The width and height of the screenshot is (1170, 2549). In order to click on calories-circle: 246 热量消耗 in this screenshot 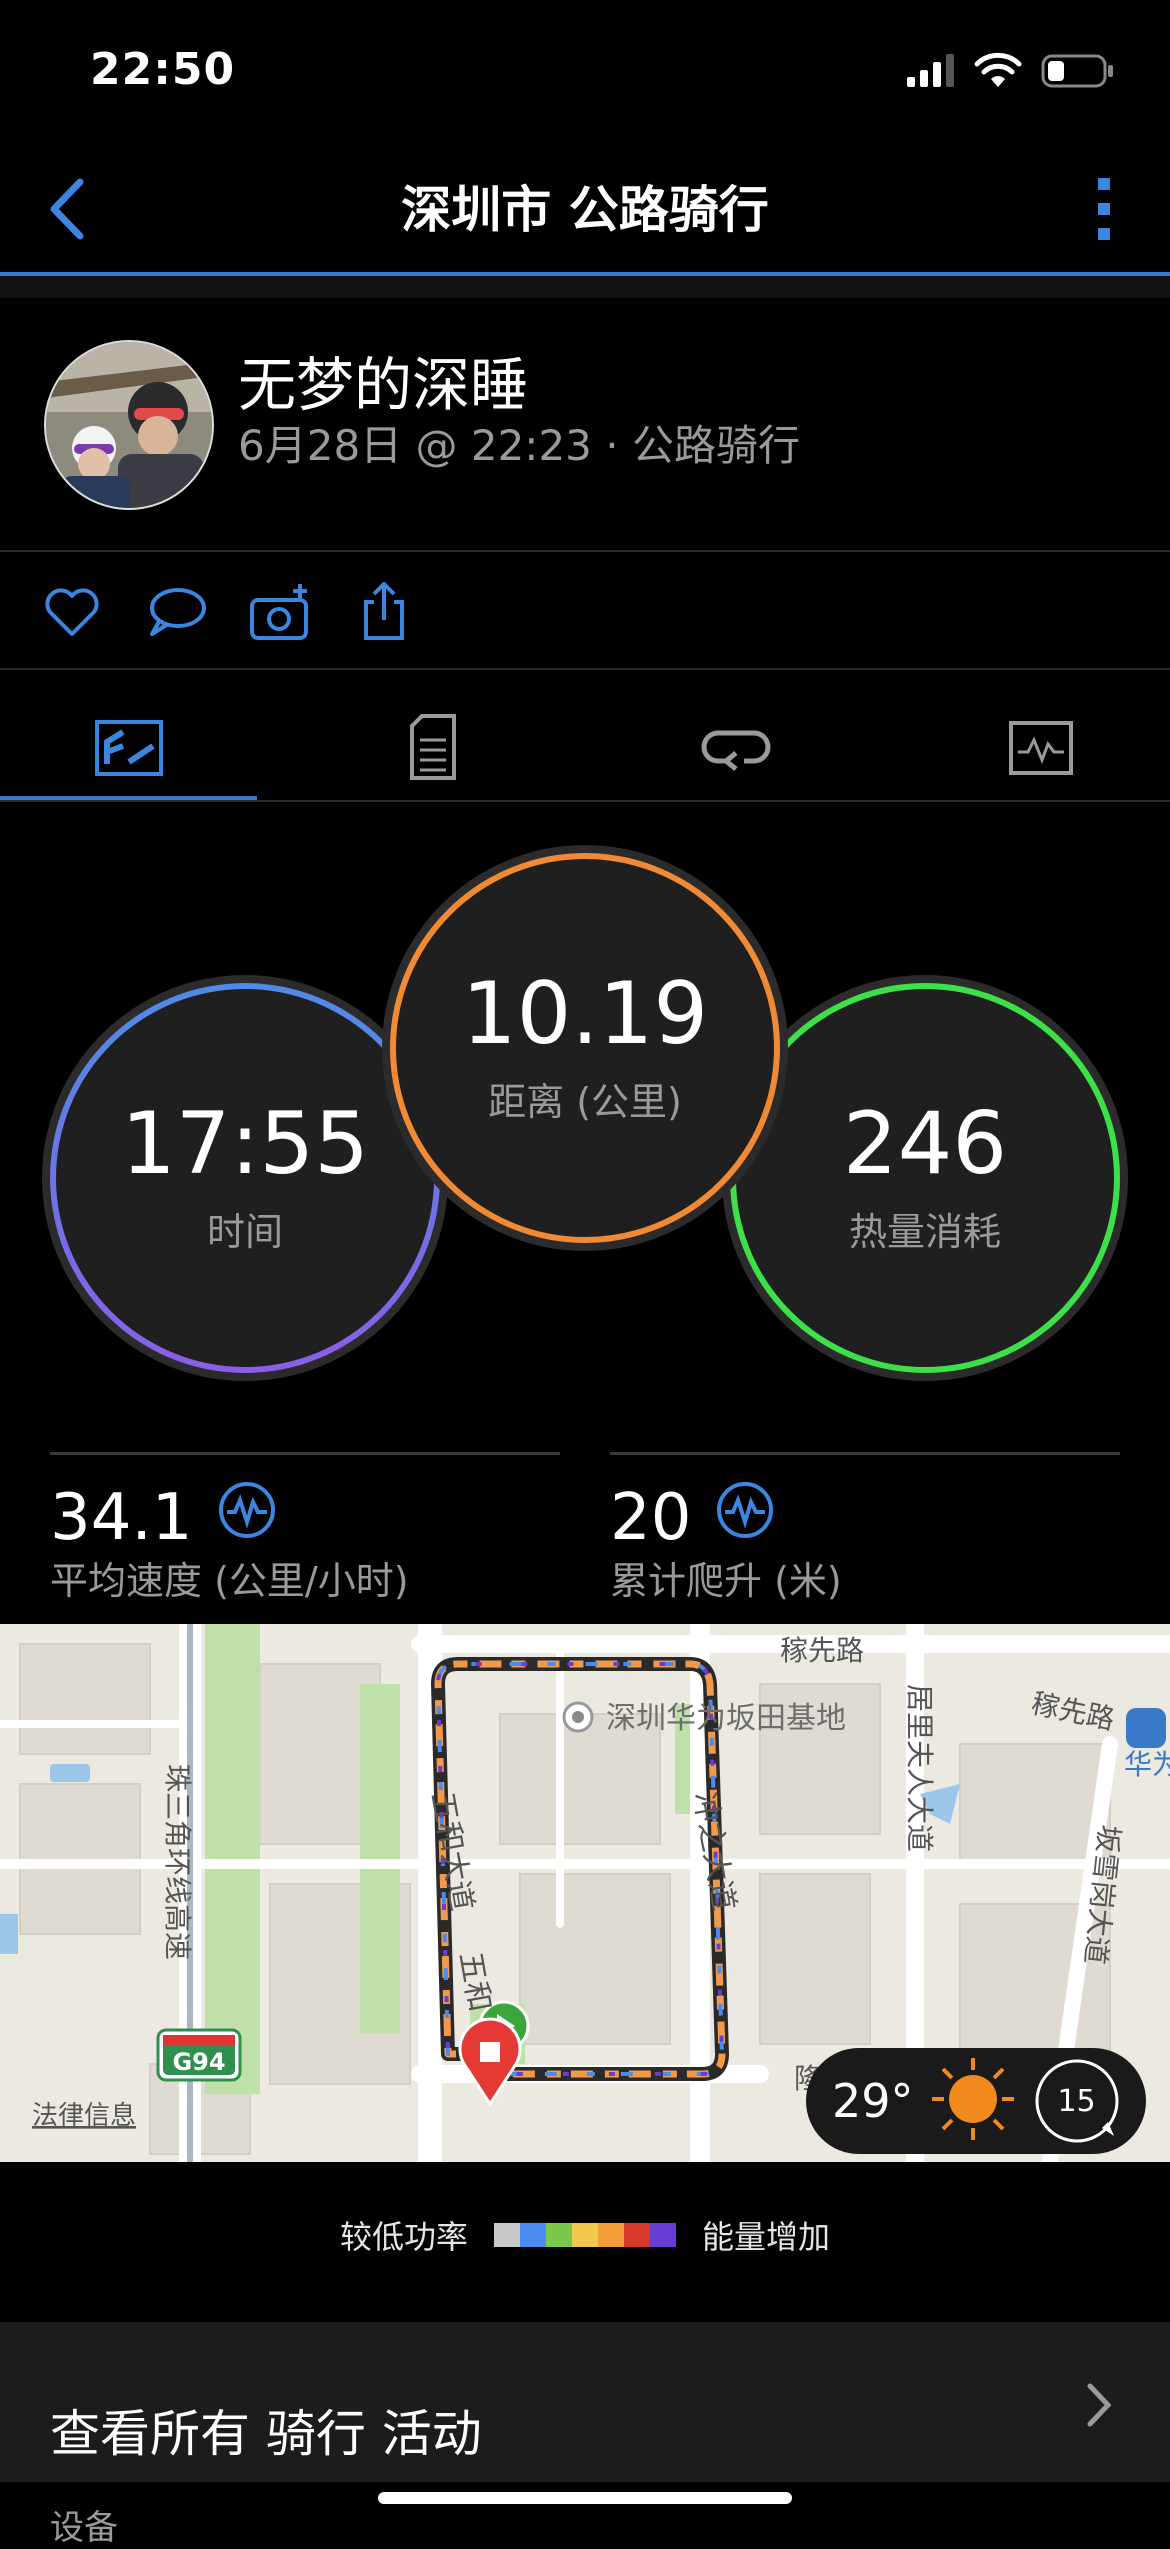, I will do `click(925, 1178)`.